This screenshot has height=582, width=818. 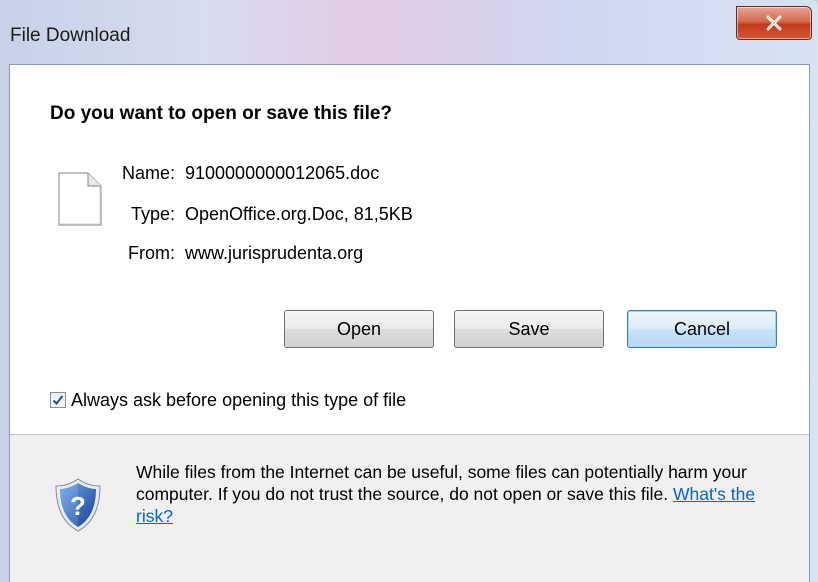 I want to click on checkmark-icon, so click(x=58, y=400).